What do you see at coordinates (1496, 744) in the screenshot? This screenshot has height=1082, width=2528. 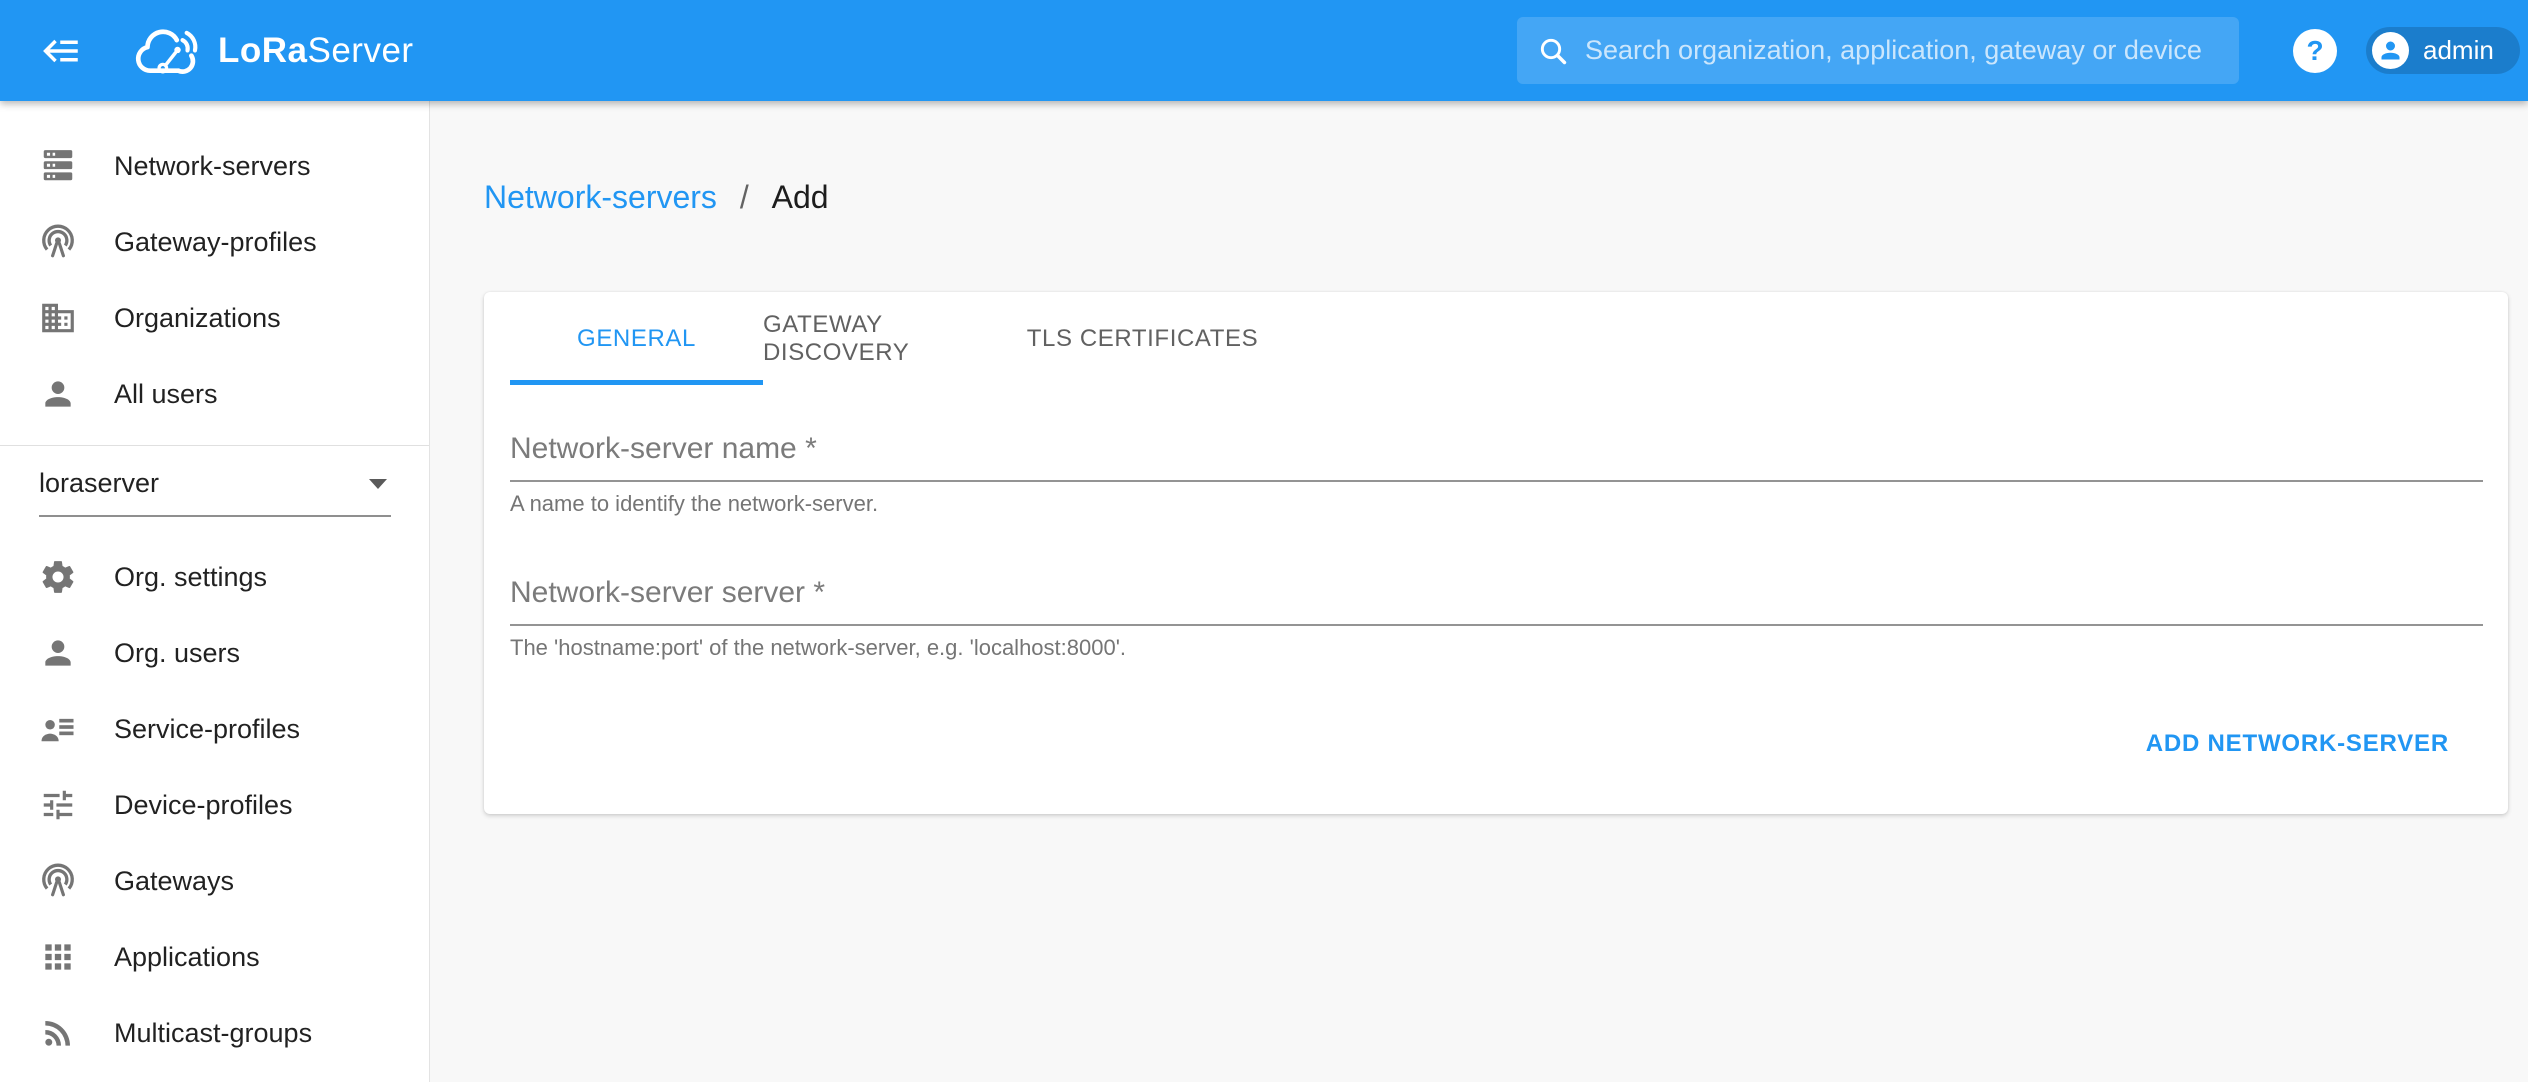 I see `form-actions: ADD NETWORK-SERVER` at bounding box center [1496, 744].